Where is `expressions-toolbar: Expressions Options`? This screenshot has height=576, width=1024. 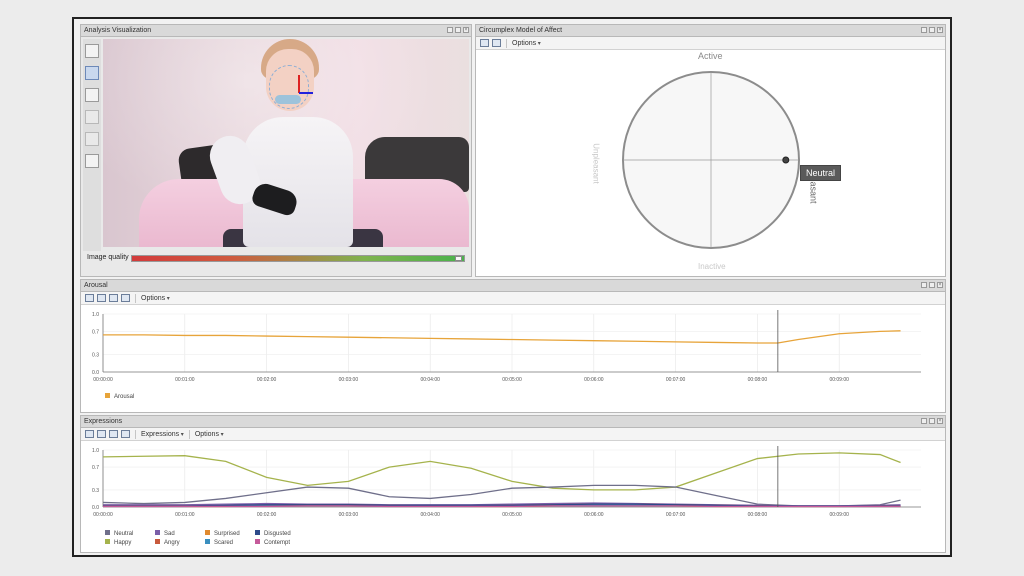 expressions-toolbar: Expressions Options is located at coordinates (513, 434).